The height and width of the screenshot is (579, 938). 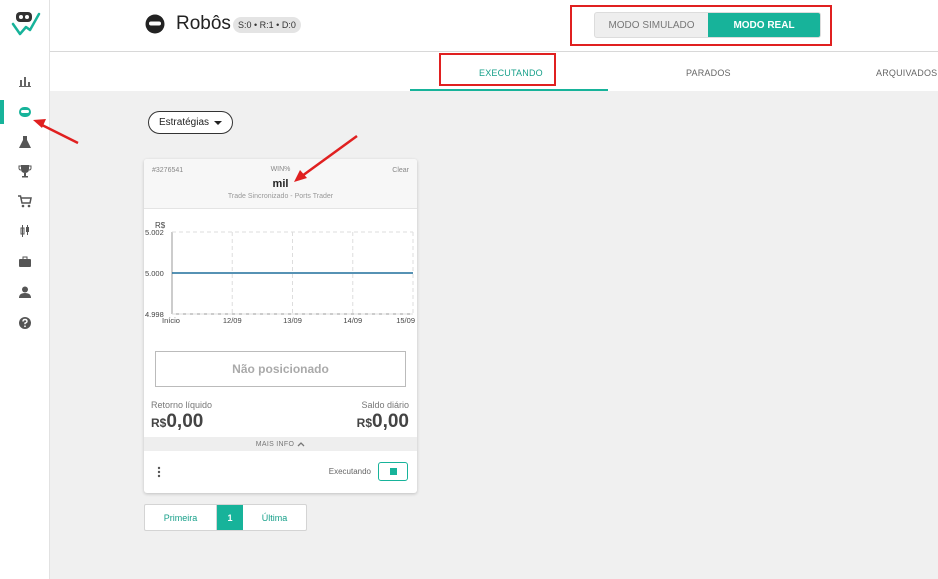 I want to click on sidebar, so click(x=25, y=289).